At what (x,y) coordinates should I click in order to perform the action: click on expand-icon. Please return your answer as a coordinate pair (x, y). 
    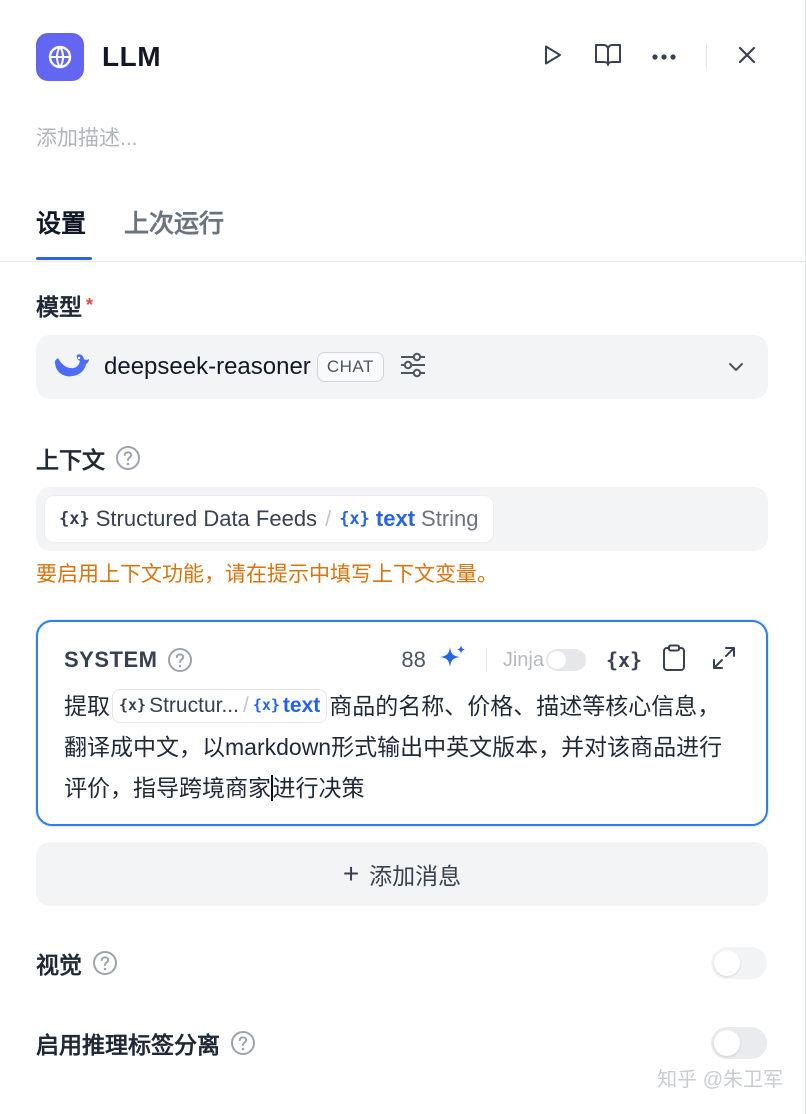
    Looking at the image, I should click on (724, 660).